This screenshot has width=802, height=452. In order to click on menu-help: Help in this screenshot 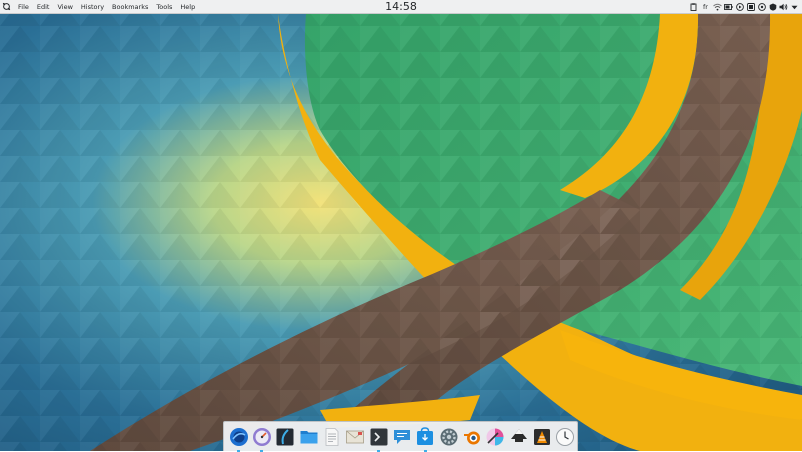, I will do `click(187, 7)`.